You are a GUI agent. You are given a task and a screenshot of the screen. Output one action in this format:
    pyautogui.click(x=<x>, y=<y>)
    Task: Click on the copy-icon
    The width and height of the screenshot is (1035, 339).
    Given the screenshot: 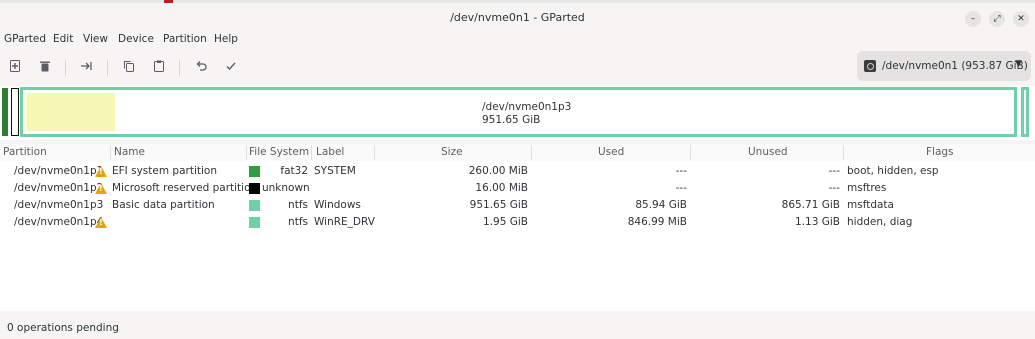 What is the action you would take?
    pyautogui.click(x=129, y=66)
    